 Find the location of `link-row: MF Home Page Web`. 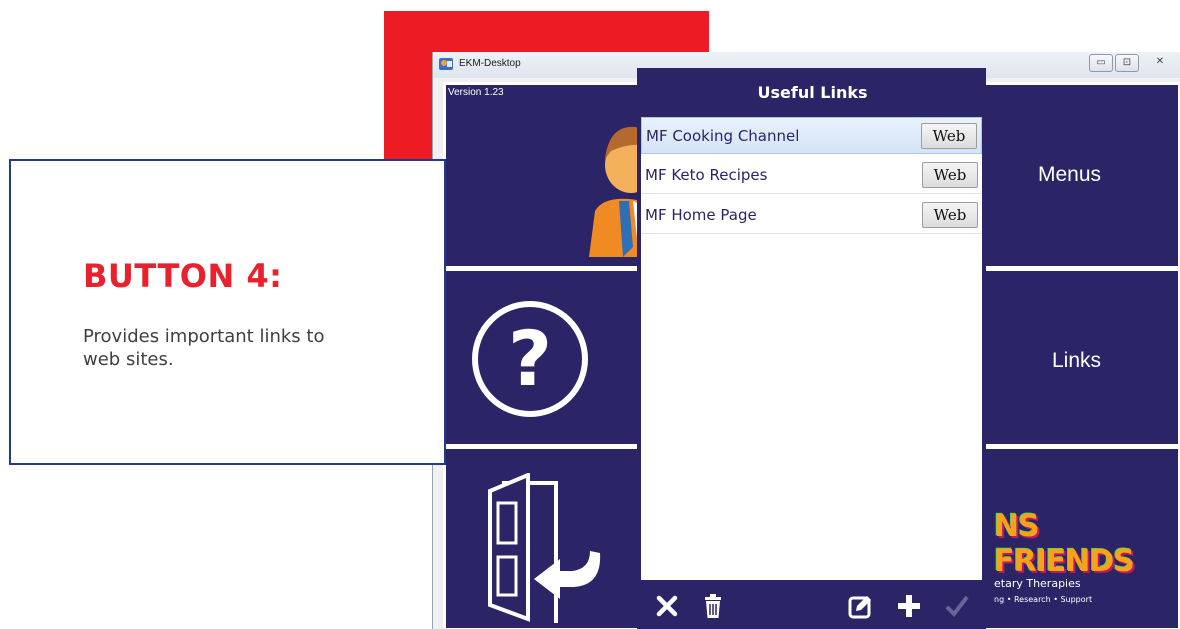

link-row: MF Home Page Web is located at coordinates (811, 215).